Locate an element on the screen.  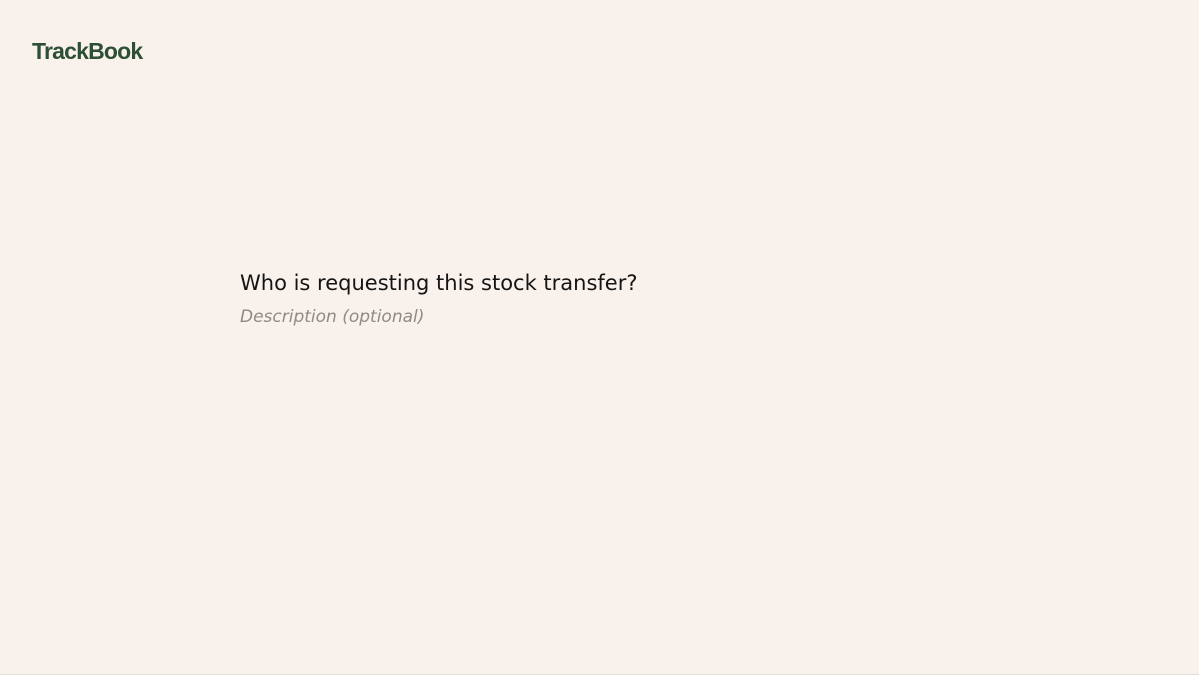
trackbook-logo: TrackBook is located at coordinates (87, 51).